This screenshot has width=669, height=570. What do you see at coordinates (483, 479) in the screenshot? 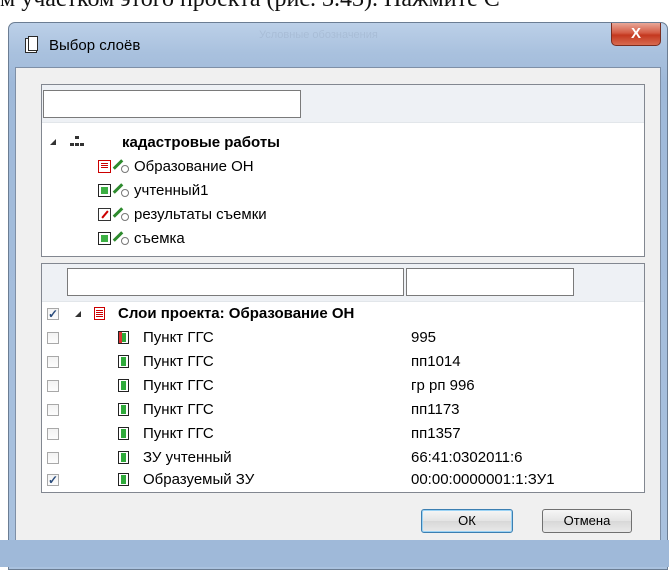
I see `layer-value: 00:00:0000001:1:ЗУ1` at bounding box center [483, 479].